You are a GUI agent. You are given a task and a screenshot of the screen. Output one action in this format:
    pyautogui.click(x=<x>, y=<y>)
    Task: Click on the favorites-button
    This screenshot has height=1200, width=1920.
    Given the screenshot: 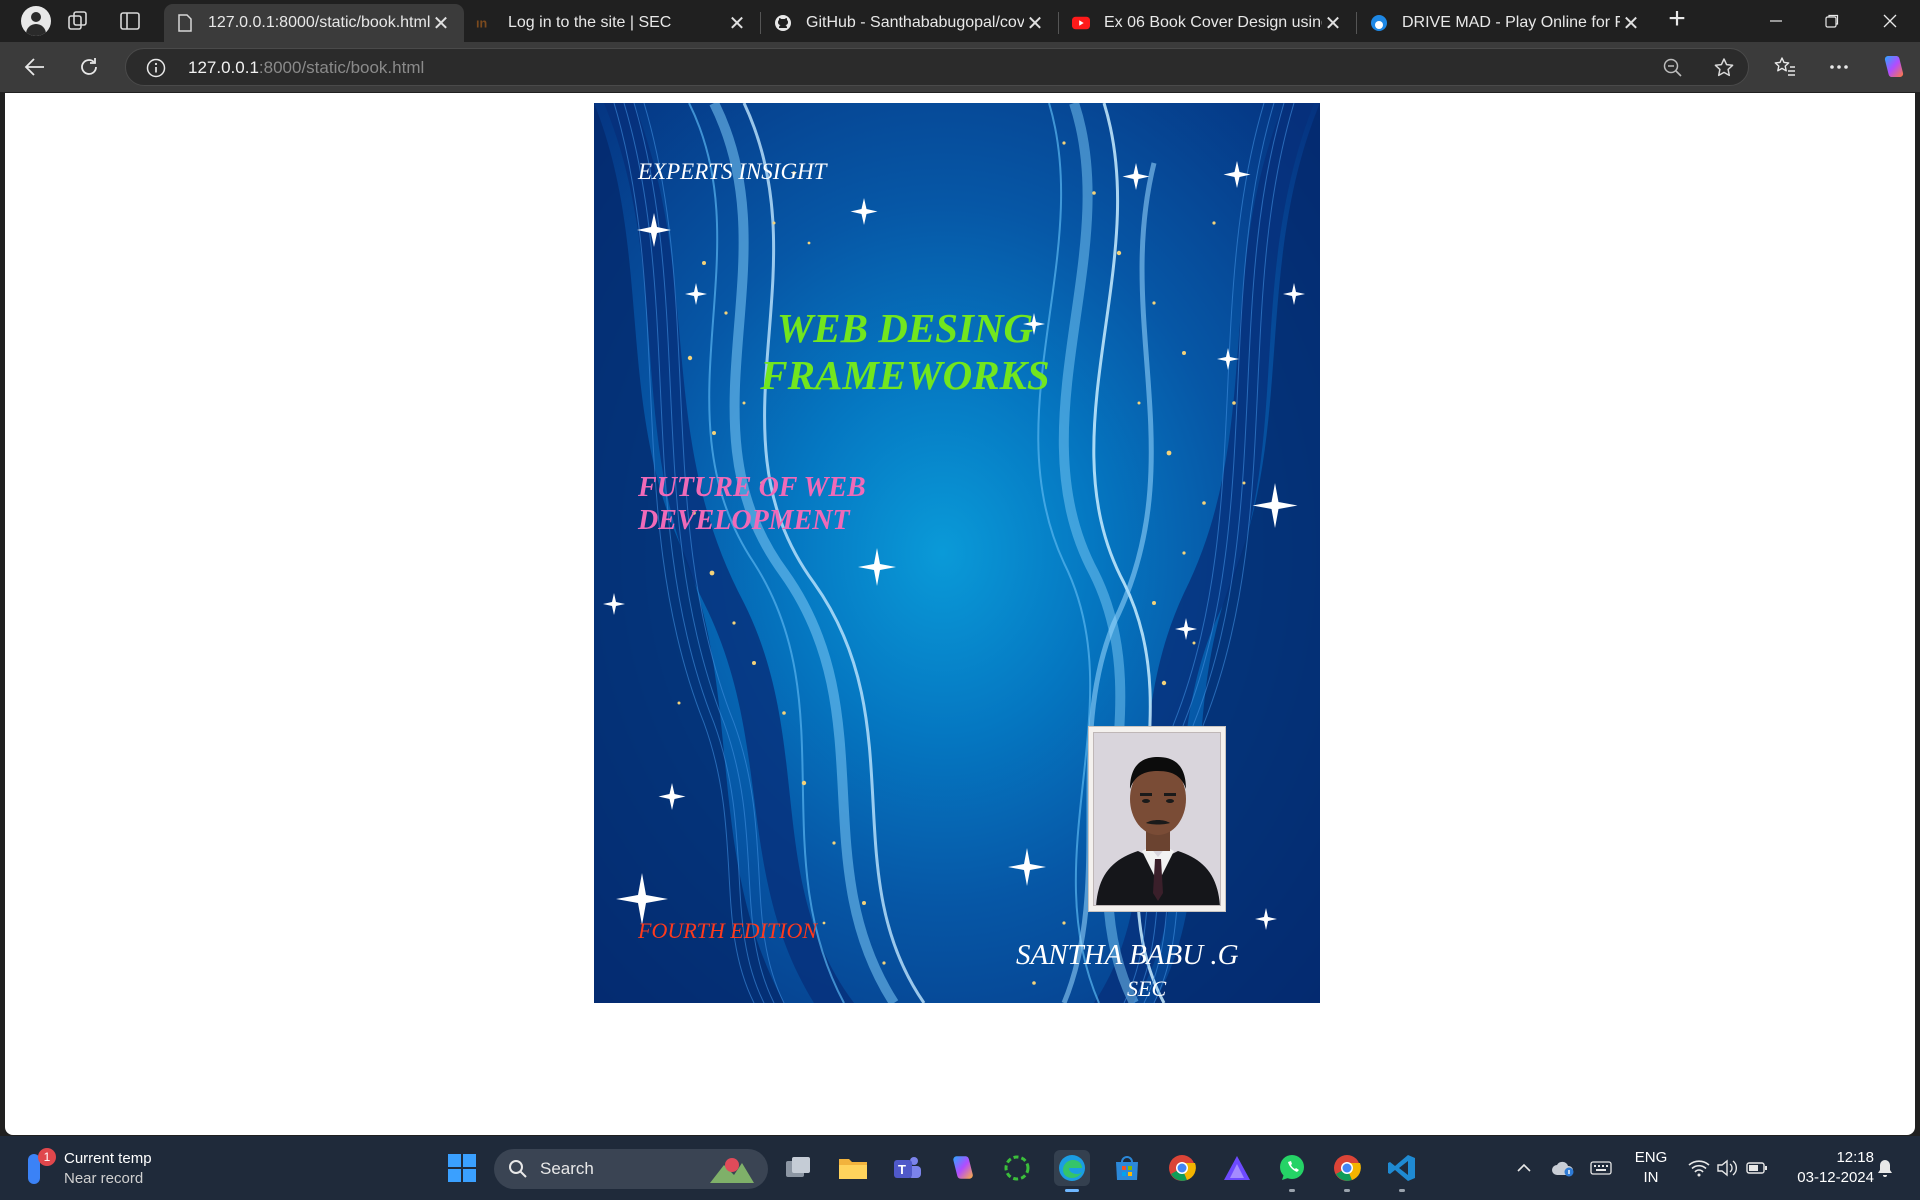 What is the action you would take?
    pyautogui.click(x=1785, y=67)
    